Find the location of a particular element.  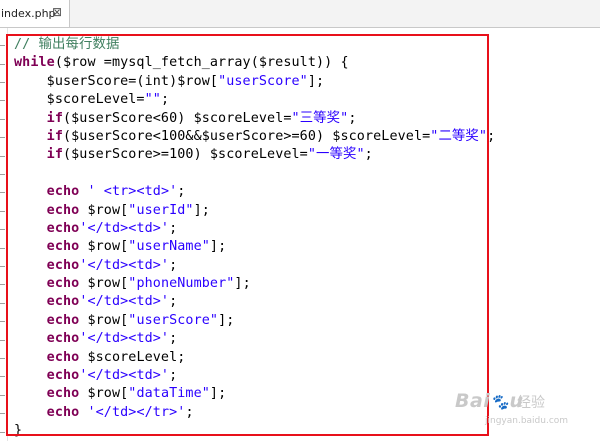

code-token: "dataTime" is located at coordinates (169, 394).